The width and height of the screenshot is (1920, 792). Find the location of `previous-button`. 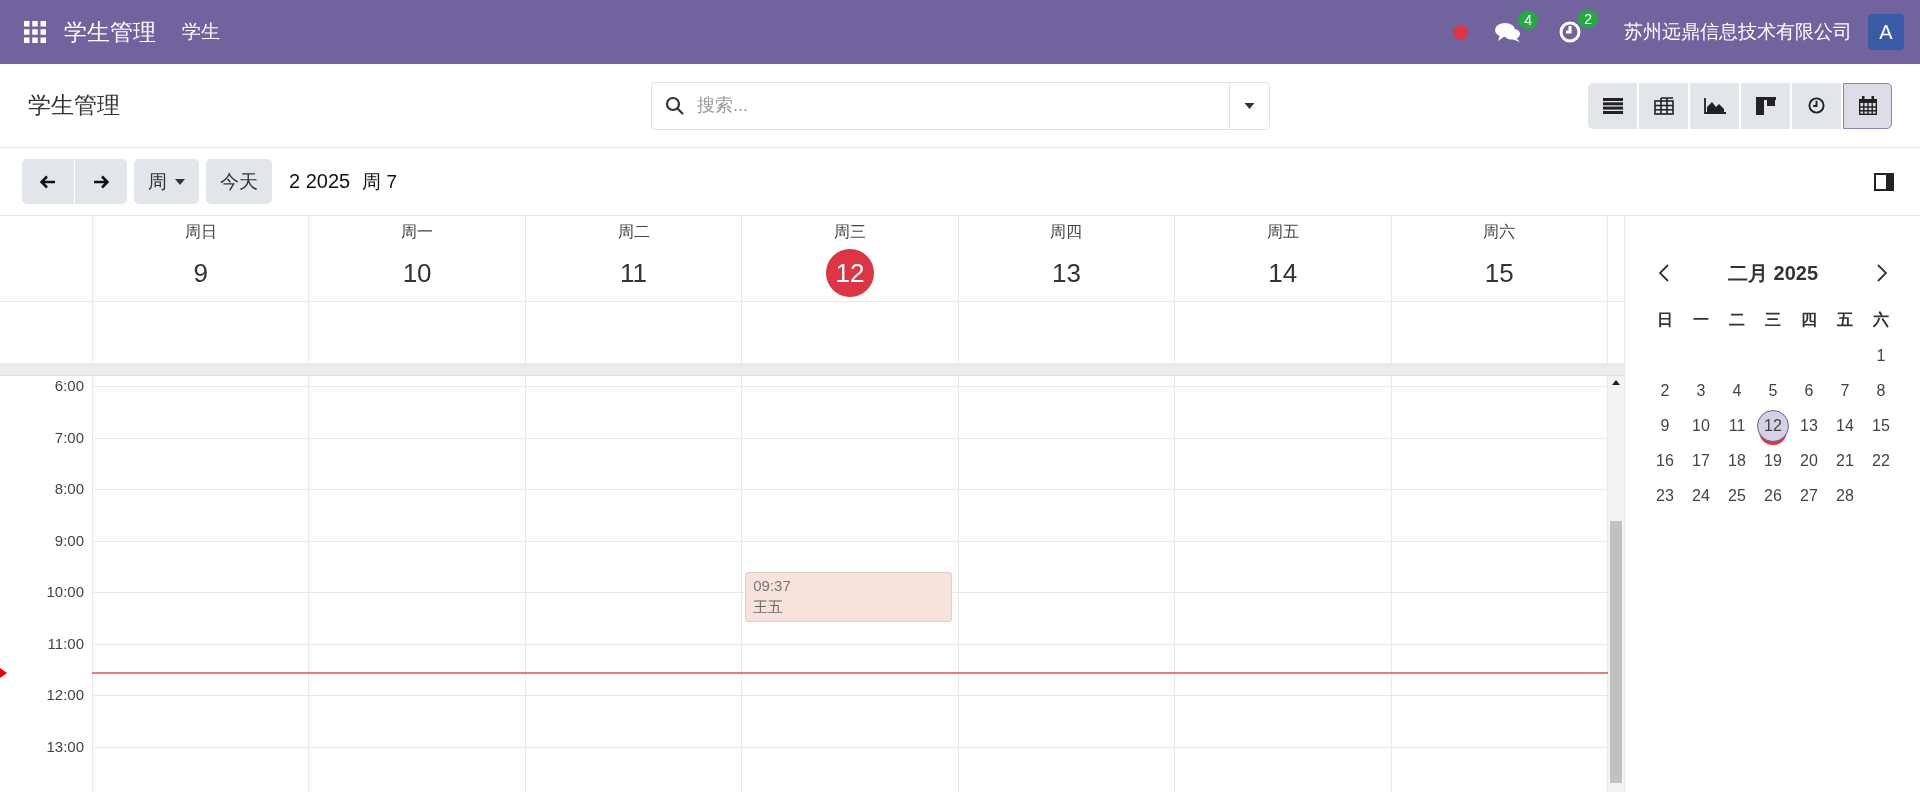

previous-button is located at coordinates (48, 181).